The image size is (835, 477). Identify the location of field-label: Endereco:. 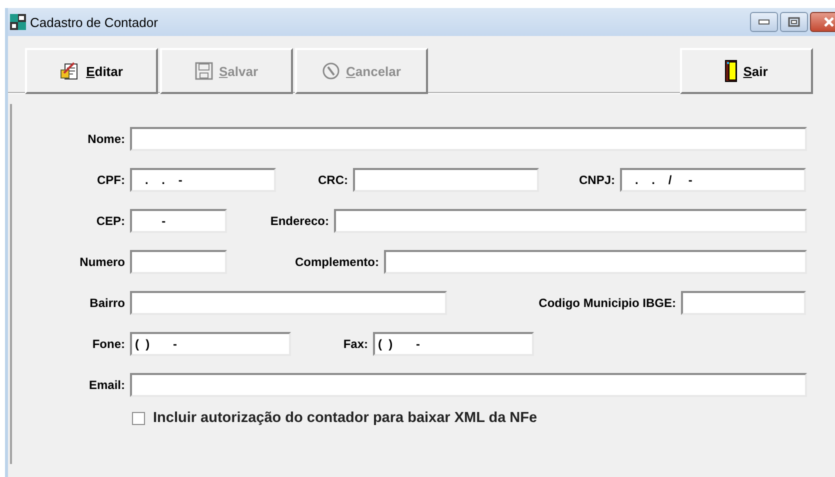
(299, 221).